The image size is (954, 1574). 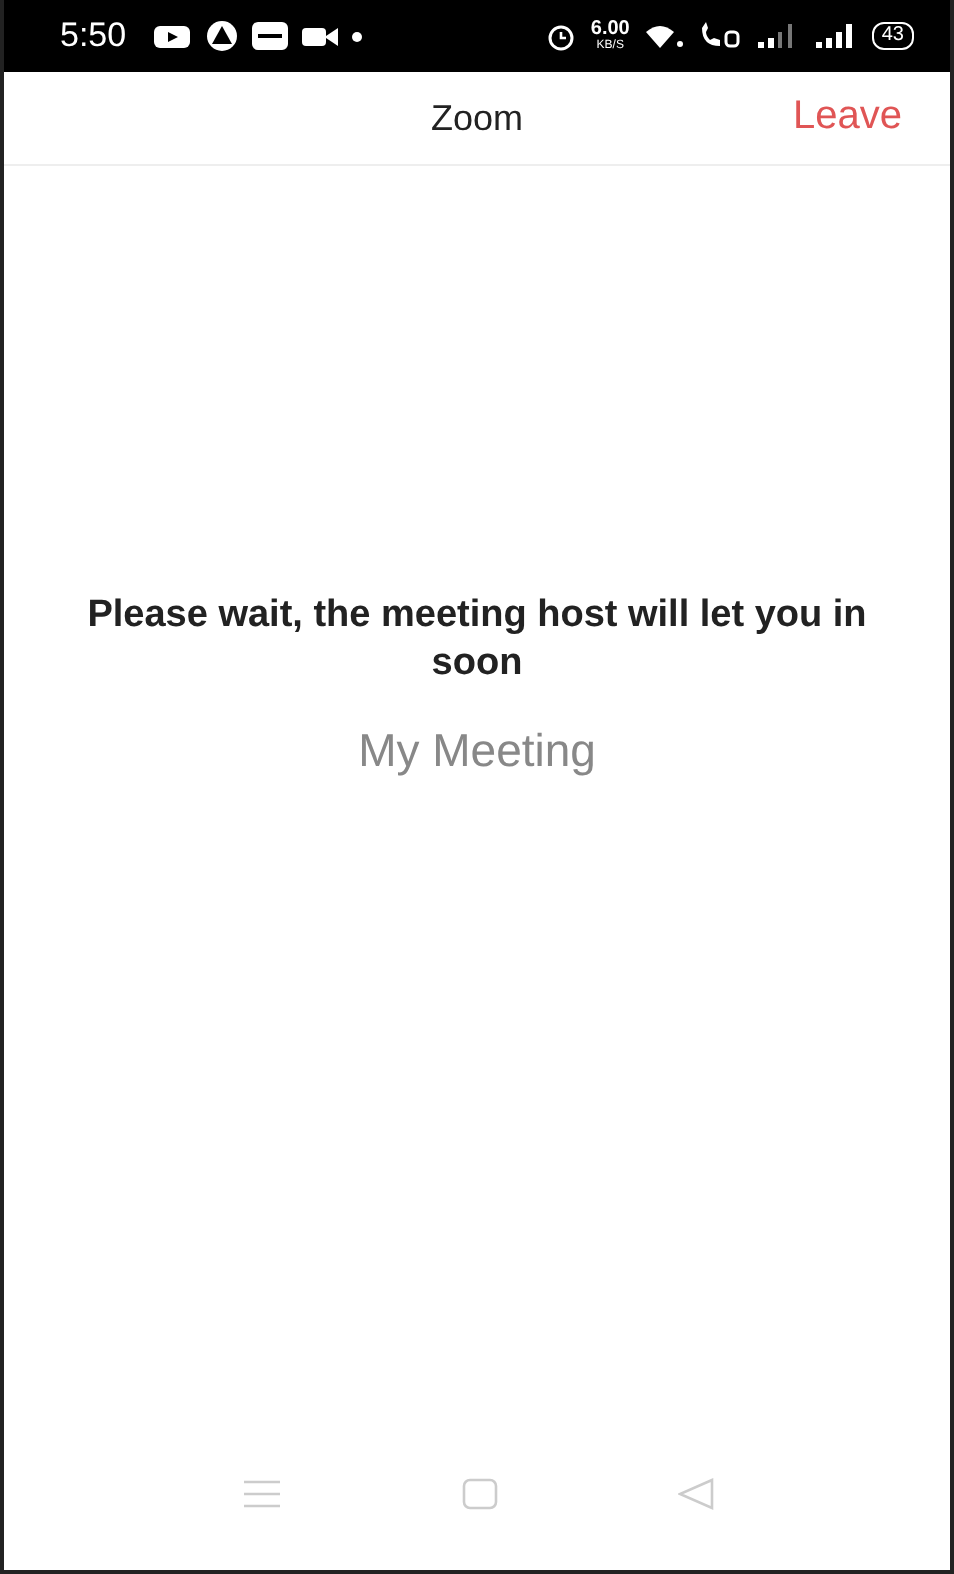 What do you see at coordinates (719, 36) in the screenshot?
I see `volte-call-icon` at bounding box center [719, 36].